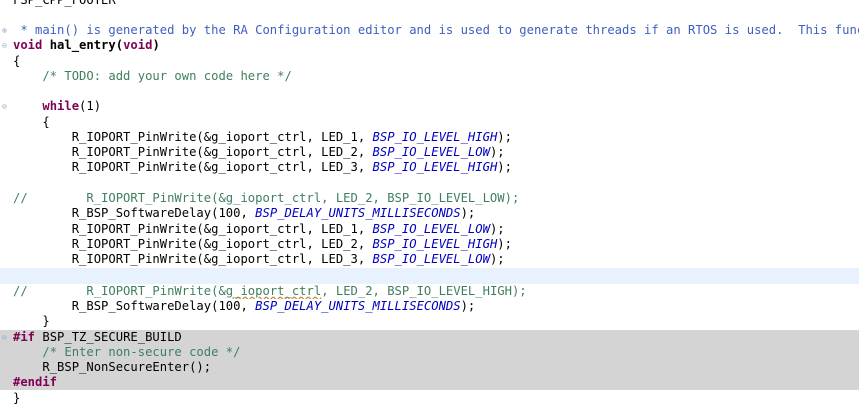 Image resolution: width=859 pixels, height=412 pixels. I want to click on inactive-code-line: #endif, so click(429, 383).